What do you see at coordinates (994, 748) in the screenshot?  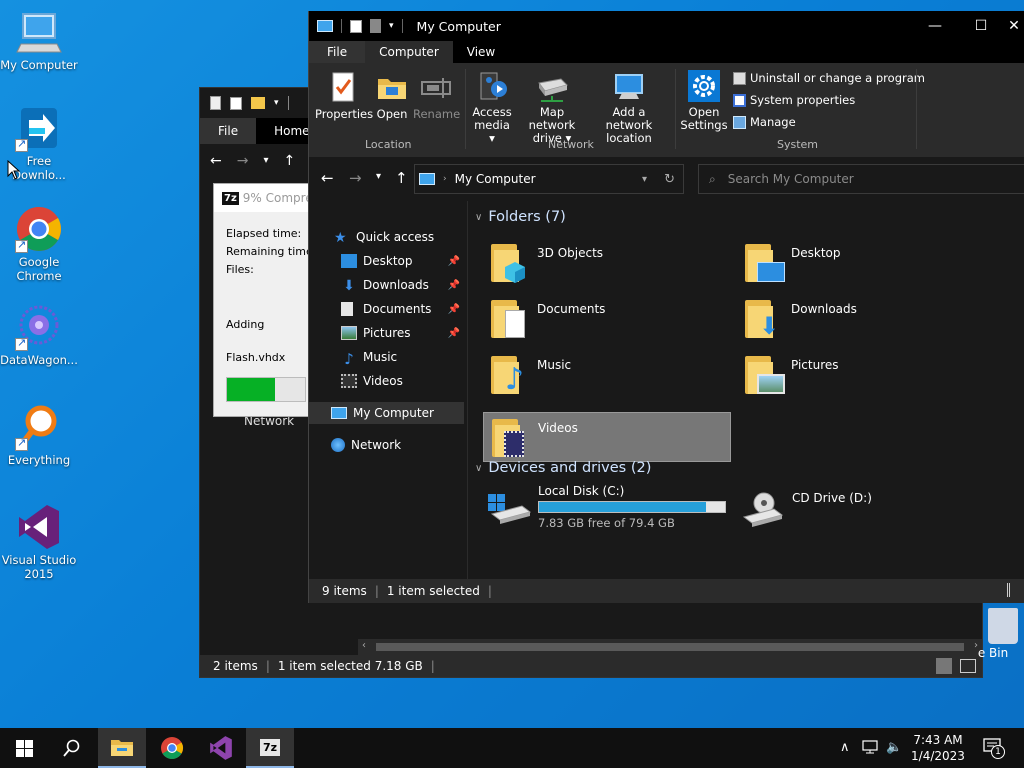 I see `notification-center-button: 1` at bounding box center [994, 748].